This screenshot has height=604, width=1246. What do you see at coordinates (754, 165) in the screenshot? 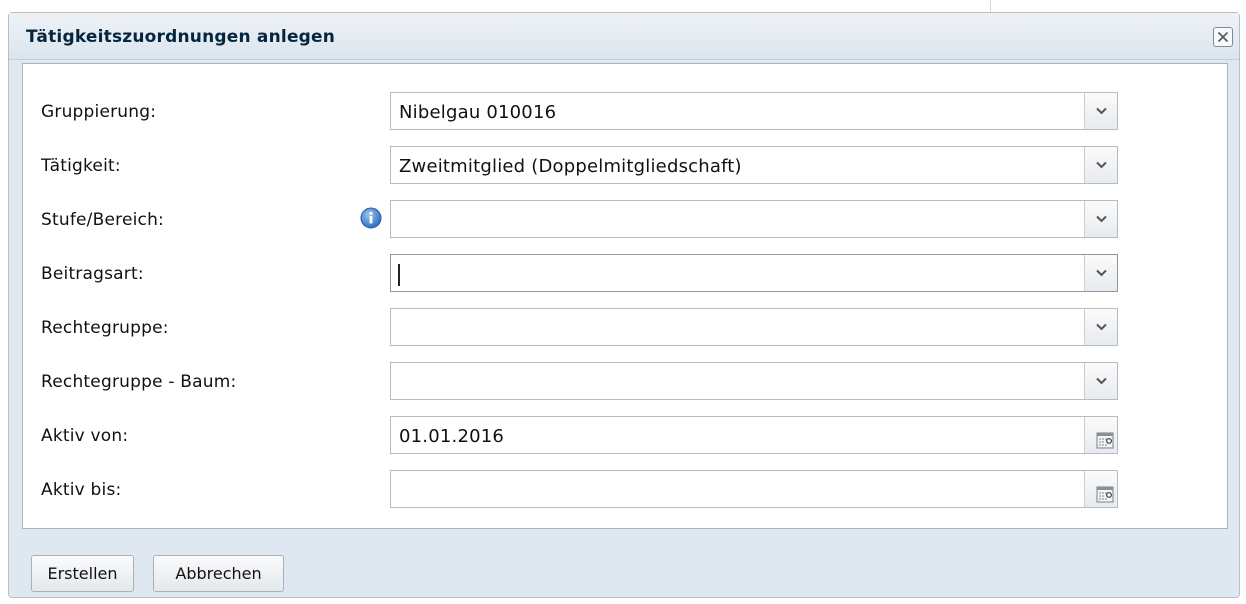
I see `taetigkeit-combo: Zweitmitglied (Doppelmitgliedschaft)` at bounding box center [754, 165].